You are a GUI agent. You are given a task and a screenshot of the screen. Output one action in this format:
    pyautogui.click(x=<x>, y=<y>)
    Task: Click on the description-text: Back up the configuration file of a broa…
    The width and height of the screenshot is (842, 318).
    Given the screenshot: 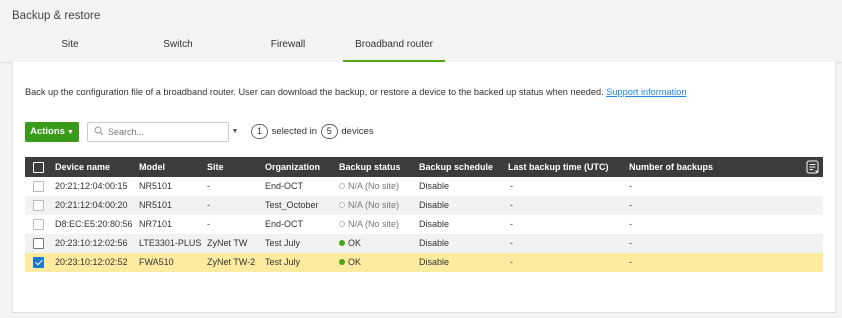 What is the action you would take?
    pyautogui.click(x=314, y=92)
    